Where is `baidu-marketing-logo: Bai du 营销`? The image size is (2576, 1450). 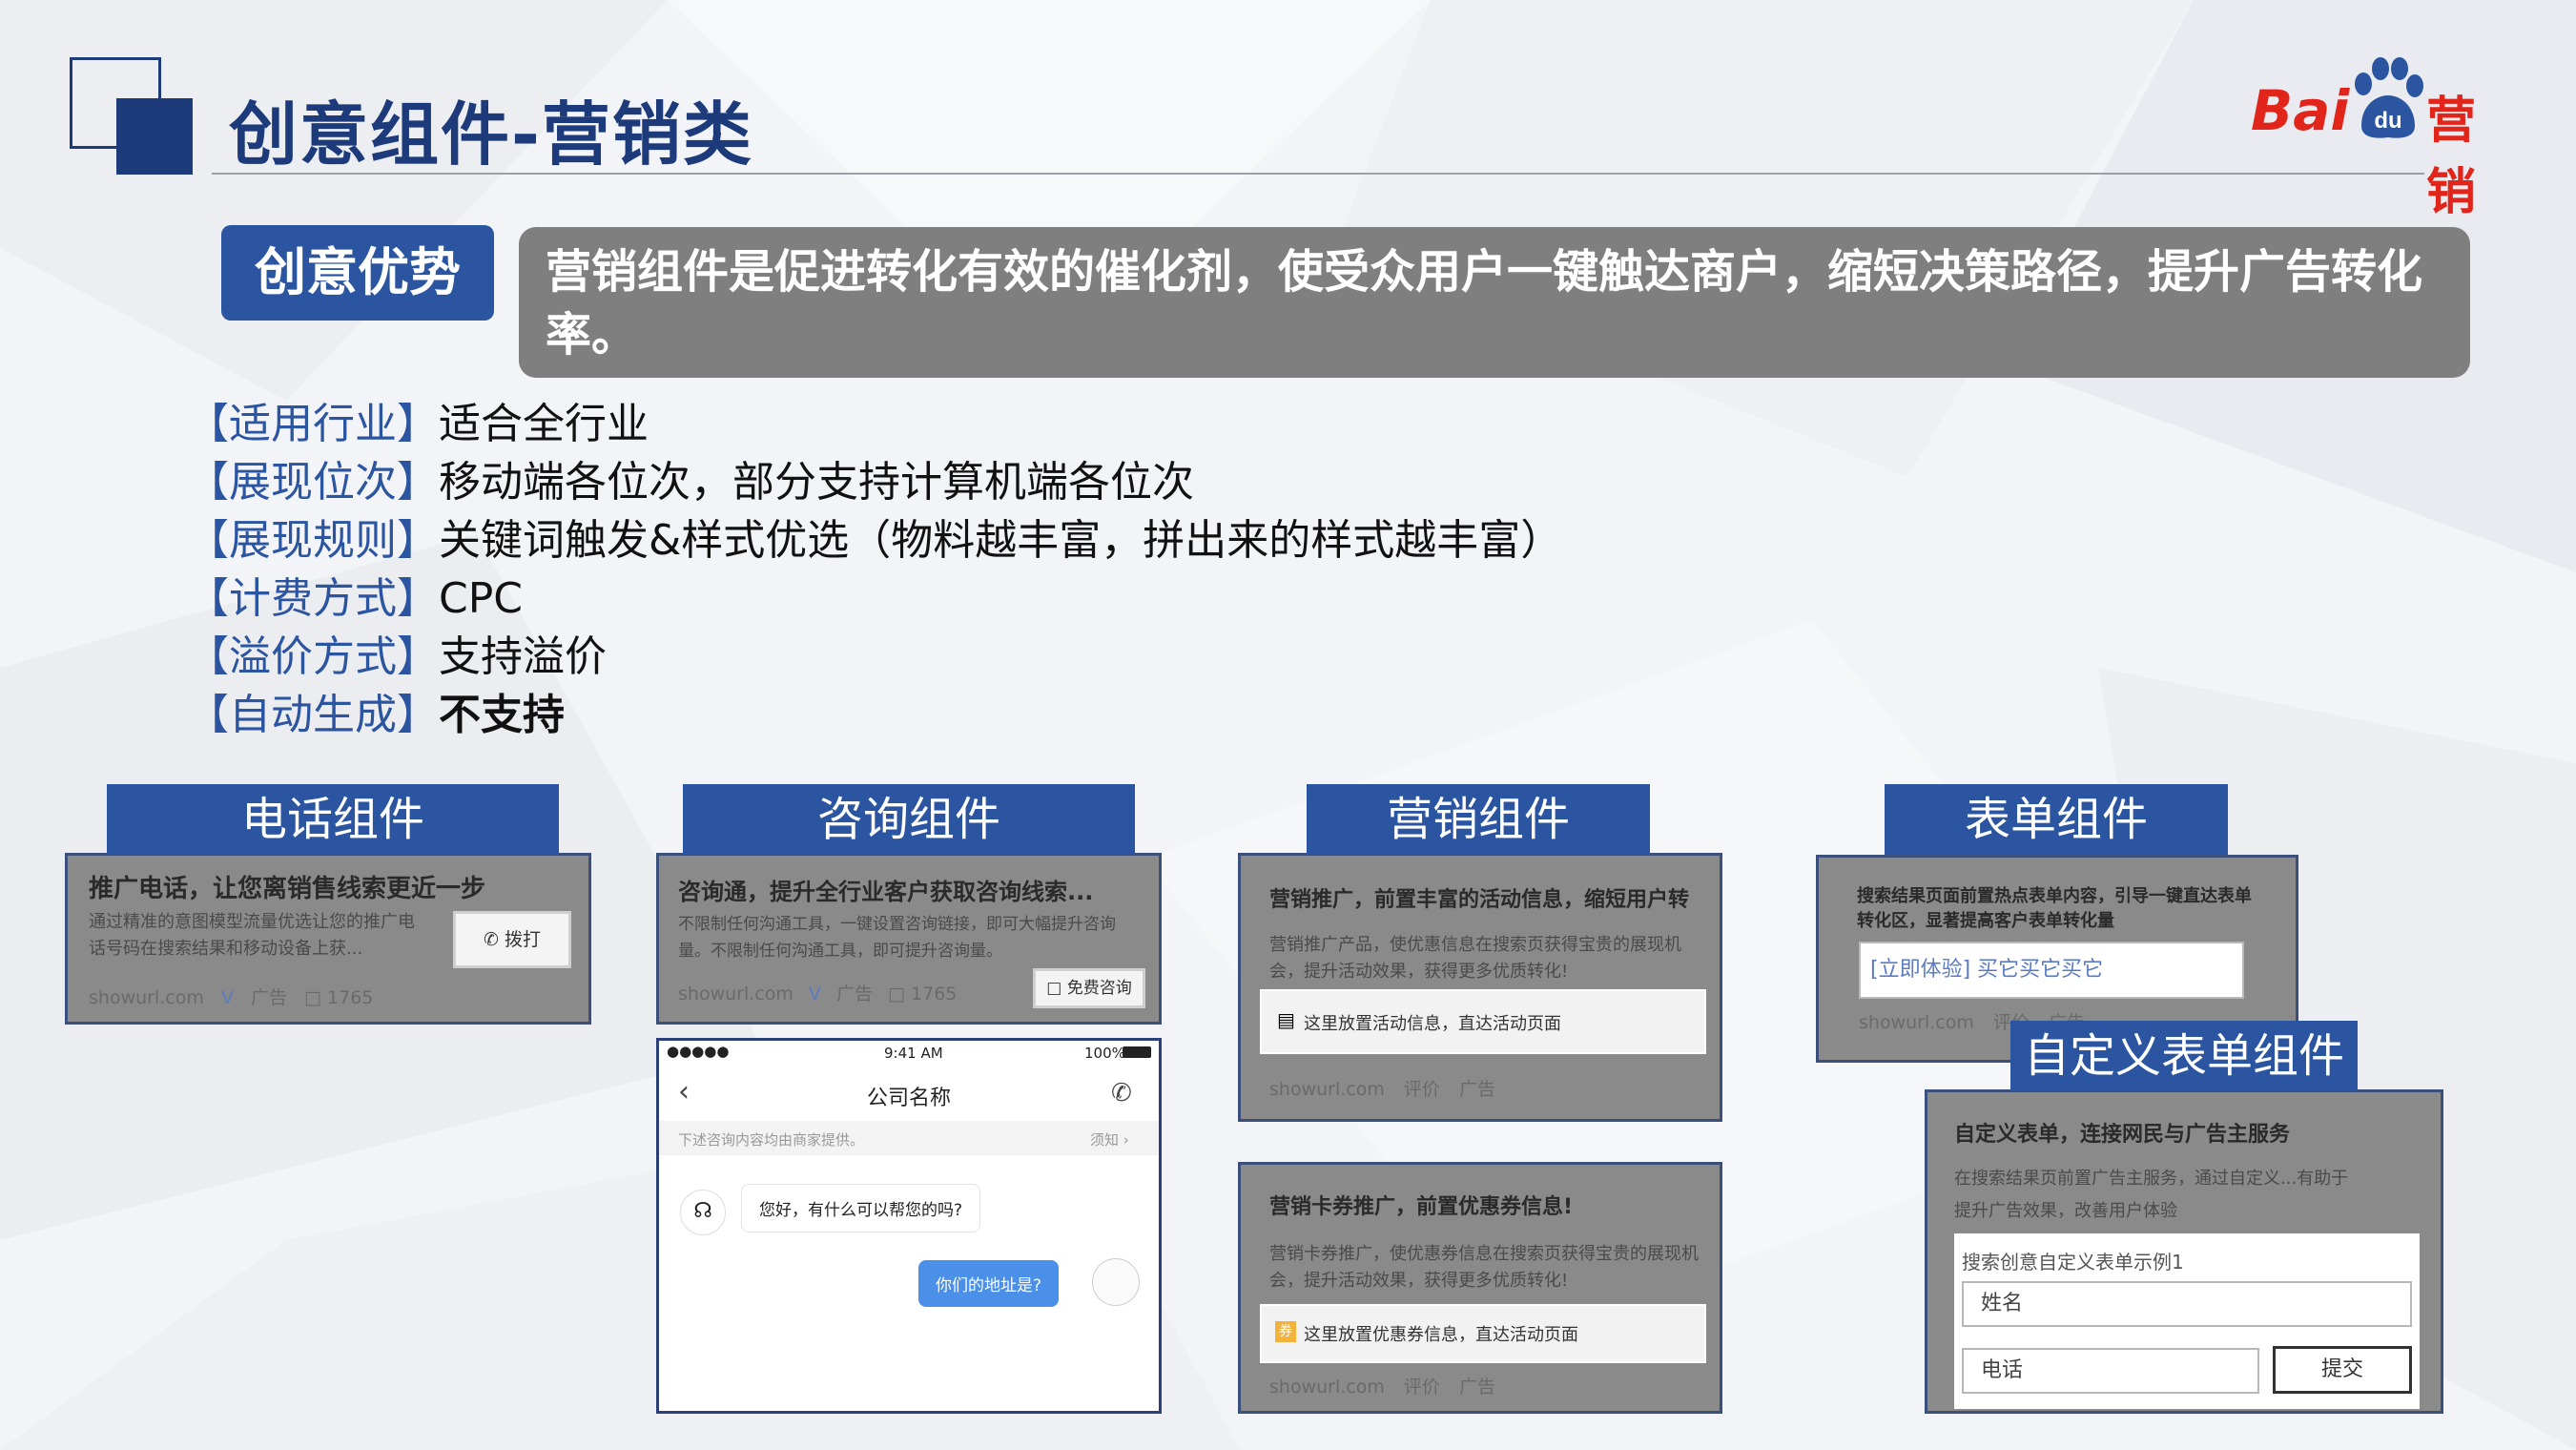 baidu-marketing-logo: Bai du 营销 is located at coordinates (2384, 138).